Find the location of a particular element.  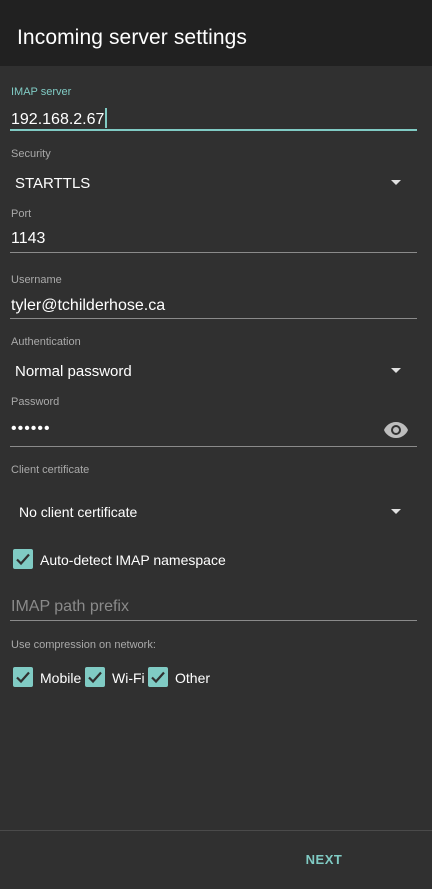

authentication-value: Normal password is located at coordinates (73, 371).